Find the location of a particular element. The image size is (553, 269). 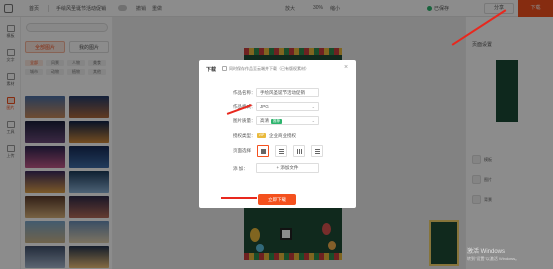

annotation-arrow is located at coordinates (239, 198).